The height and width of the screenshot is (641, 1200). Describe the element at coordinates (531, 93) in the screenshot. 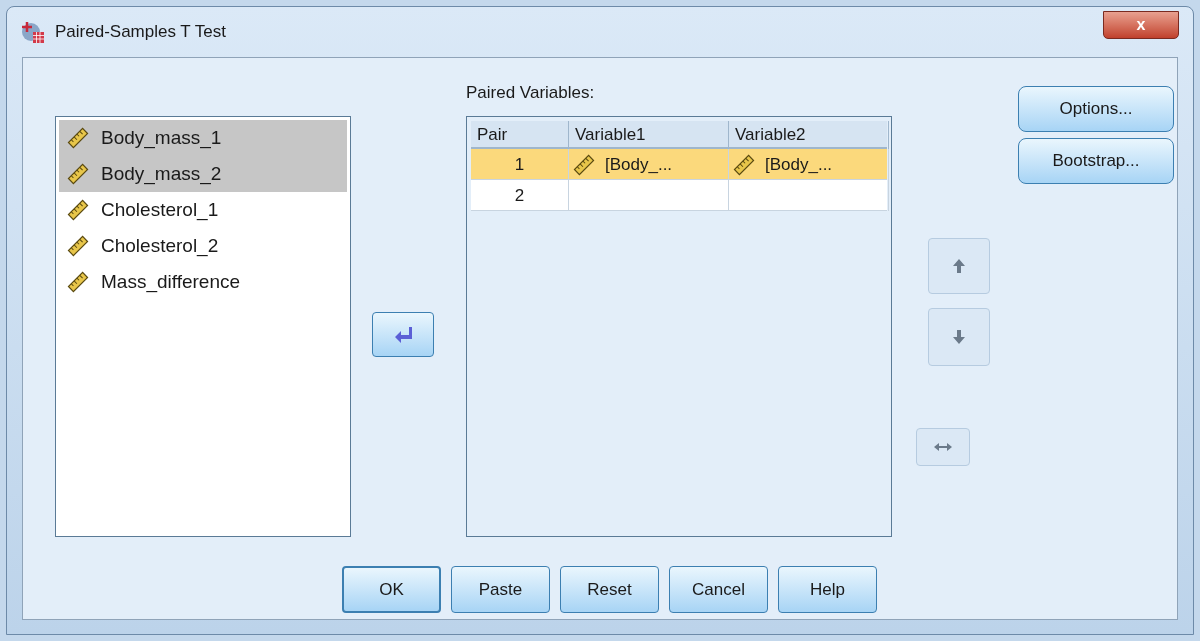

I see `paired-variables-label: Paired Variables:` at that location.